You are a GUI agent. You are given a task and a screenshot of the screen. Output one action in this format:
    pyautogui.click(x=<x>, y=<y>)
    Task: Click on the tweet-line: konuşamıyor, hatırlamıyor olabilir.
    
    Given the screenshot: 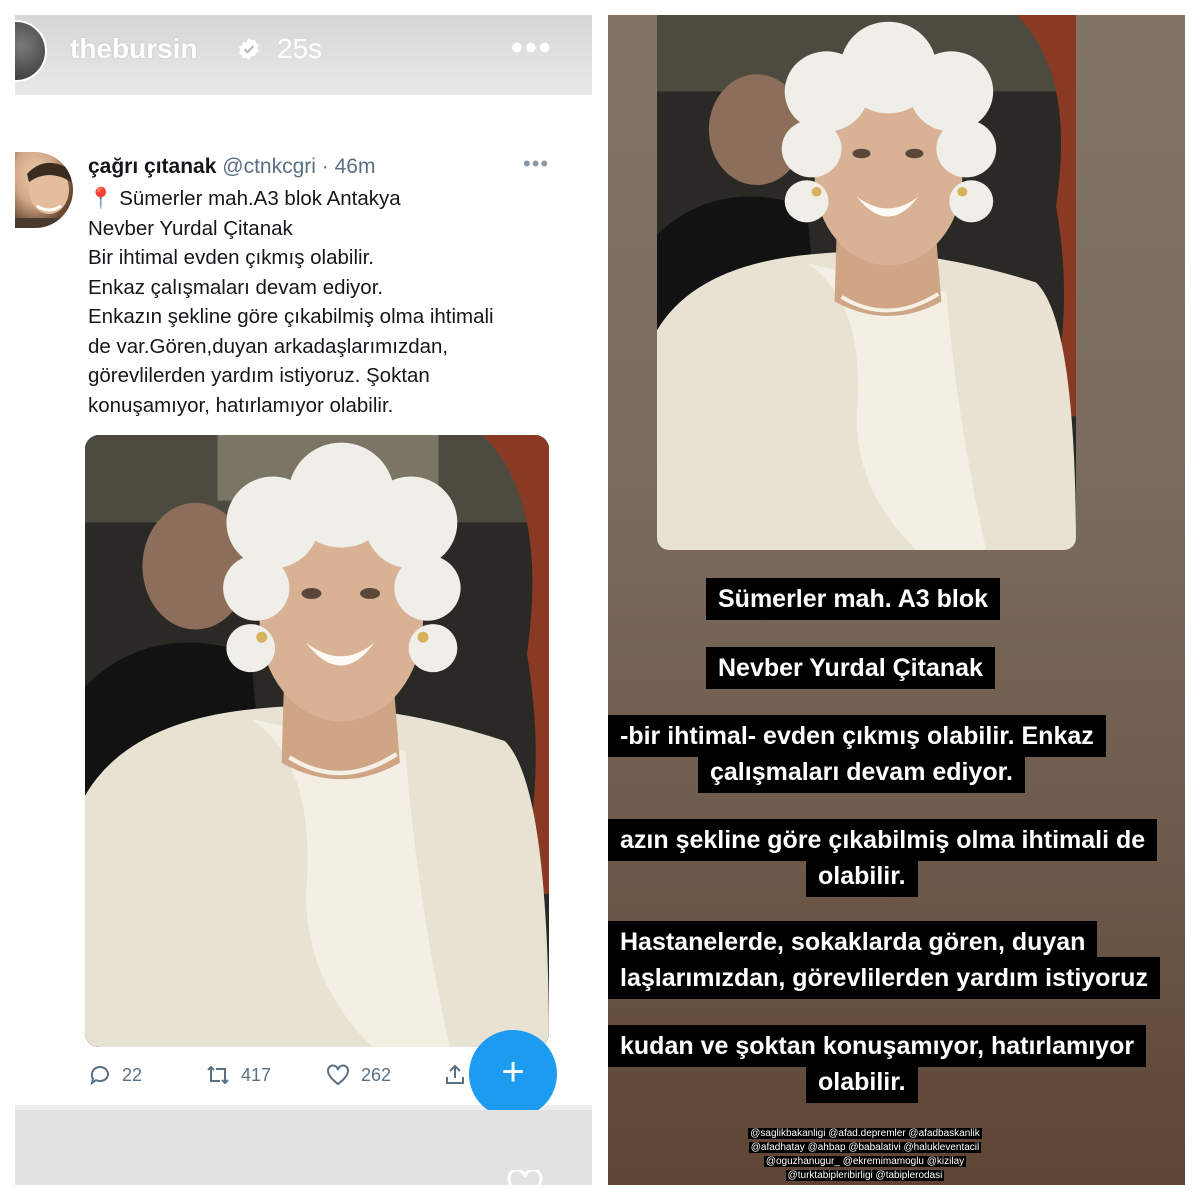 What is the action you would take?
    pyautogui.click(x=241, y=405)
    